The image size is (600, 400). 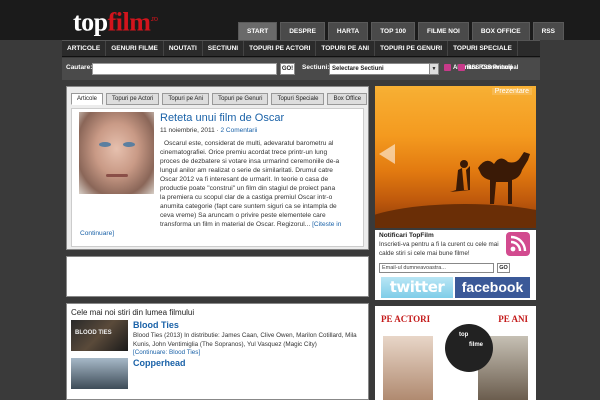 What do you see at coordinates (133, 99) in the screenshot?
I see `tab-topuri-actori: Topuri pe Actori` at bounding box center [133, 99].